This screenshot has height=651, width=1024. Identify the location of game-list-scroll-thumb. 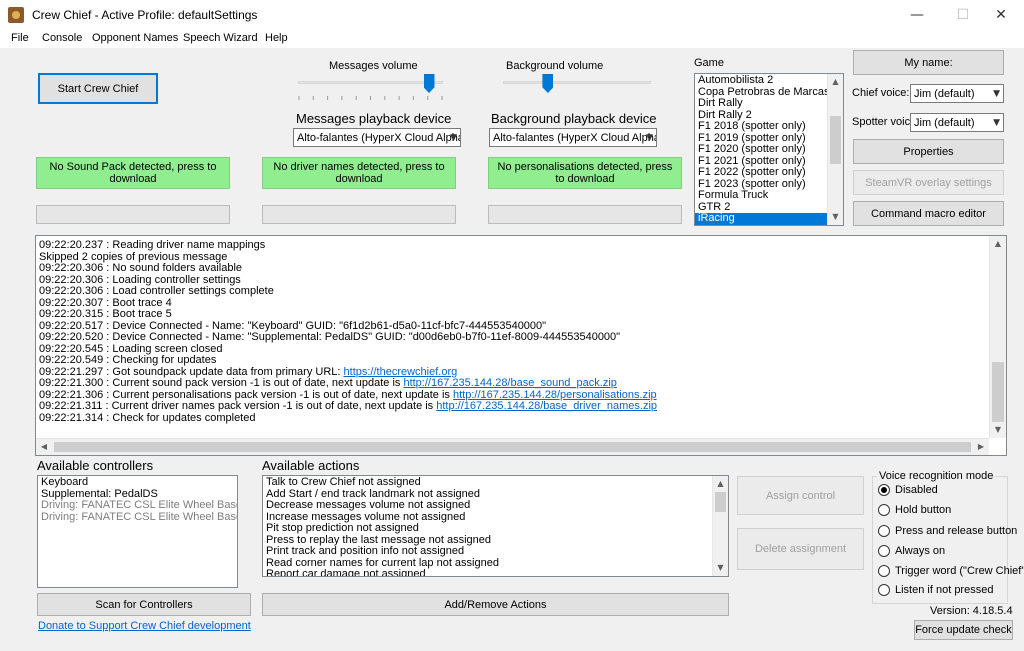
(835, 140).